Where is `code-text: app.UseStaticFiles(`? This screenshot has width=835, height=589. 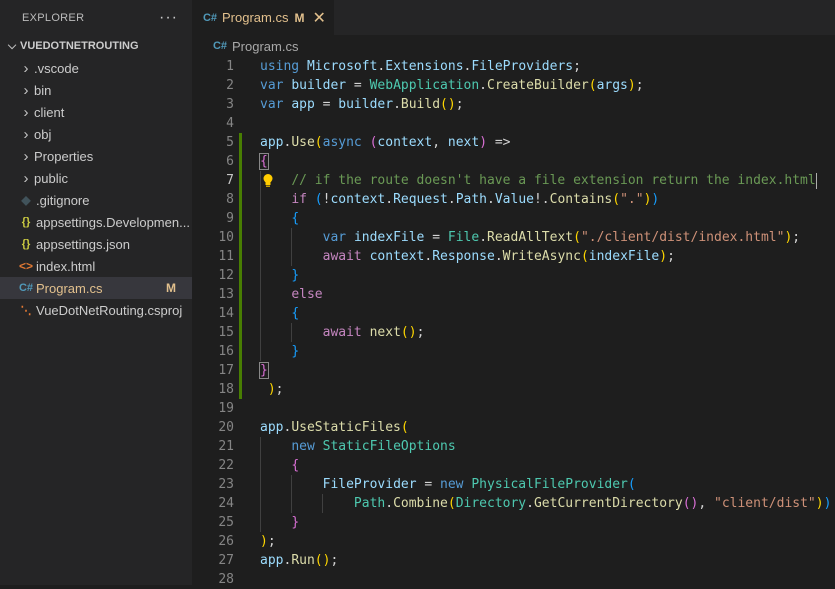 code-text: app.UseStaticFiles( is located at coordinates (334, 427).